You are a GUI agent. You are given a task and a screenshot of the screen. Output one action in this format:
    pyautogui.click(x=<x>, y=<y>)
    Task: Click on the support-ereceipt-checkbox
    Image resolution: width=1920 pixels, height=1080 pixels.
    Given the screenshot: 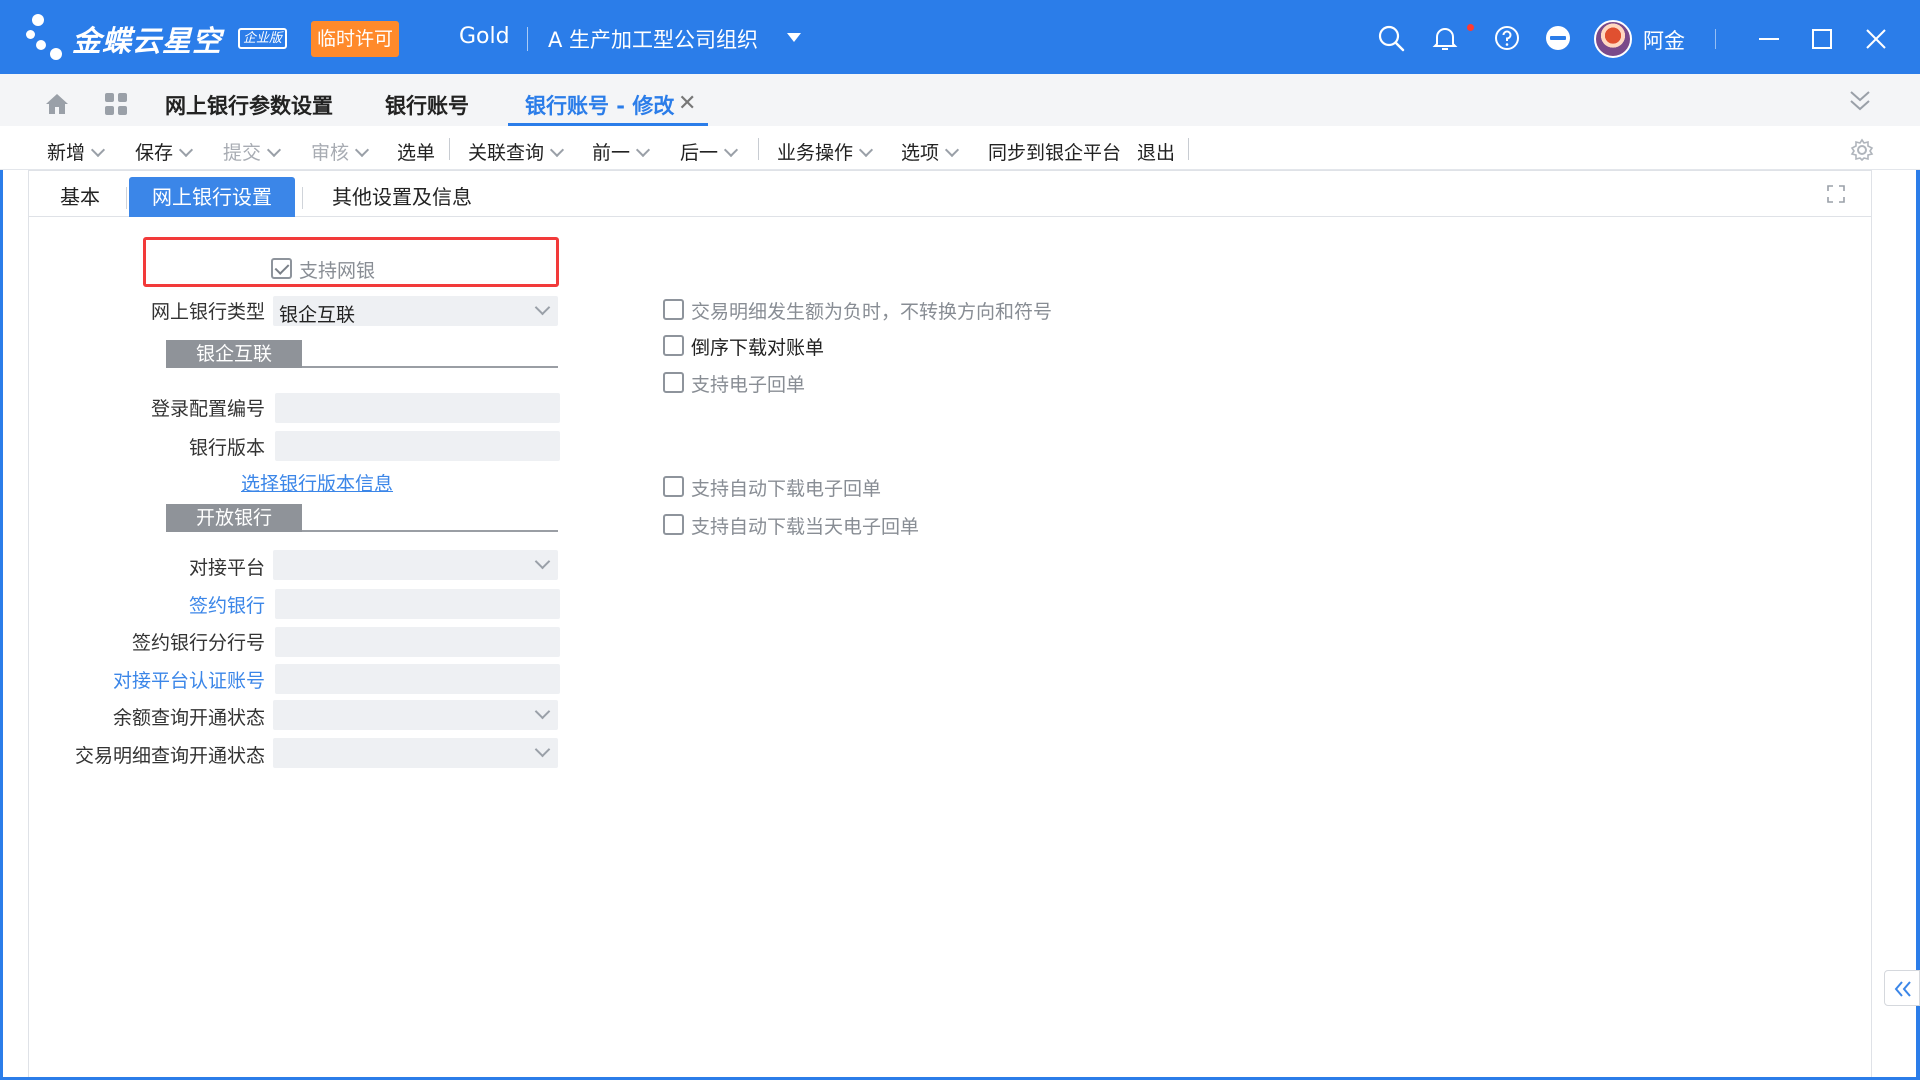 What is the action you would take?
    pyautogui.click(x=673, y=382)
    